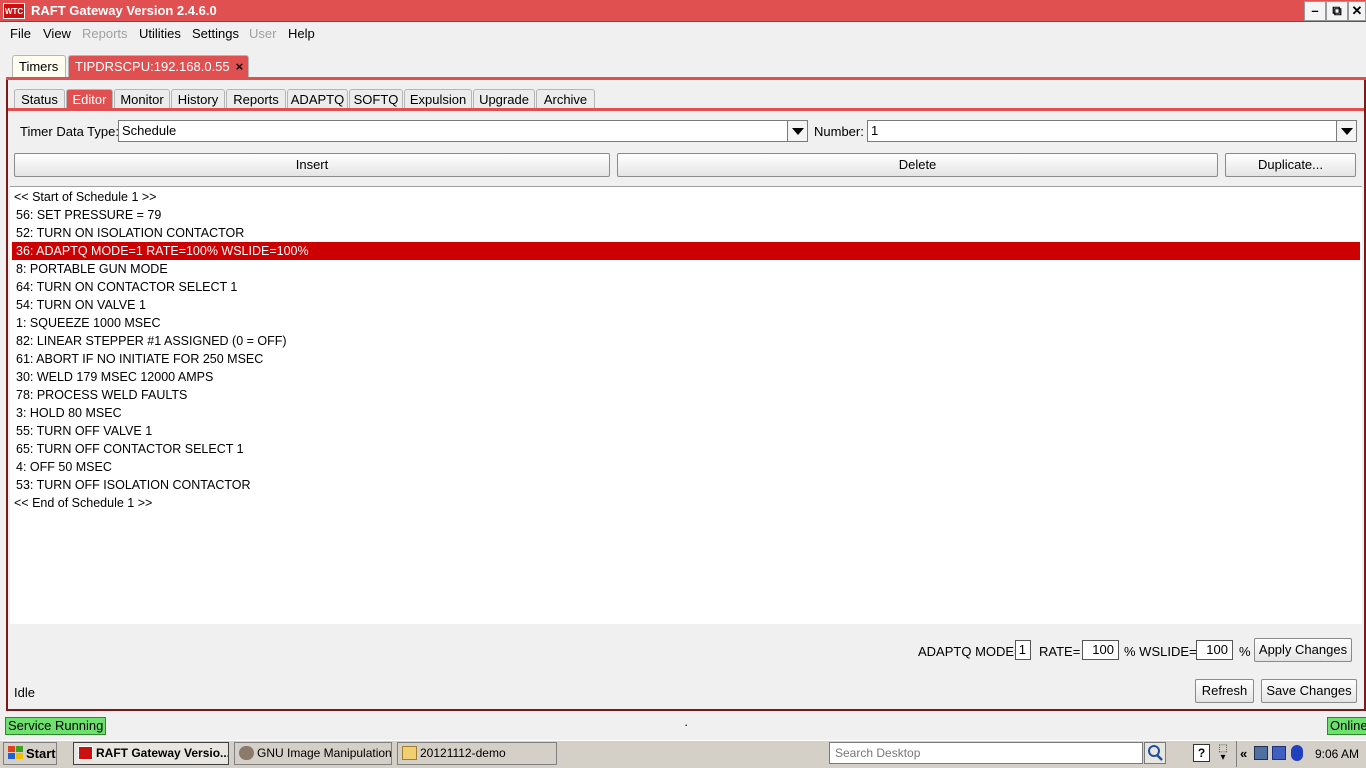  What do you see at coordinates (1303, 650) in the screenshot?
I see `apply-changes-button: Apply Changes` at bounding box center [1303, 650].